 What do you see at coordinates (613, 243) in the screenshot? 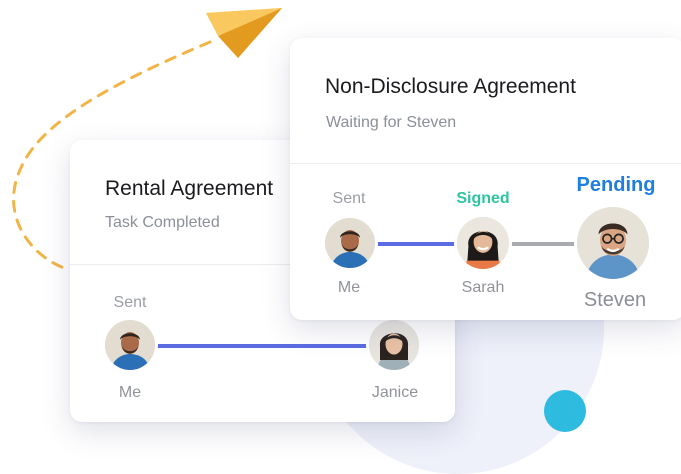
I see `avatar-steven` at bounding box center [613, 243].